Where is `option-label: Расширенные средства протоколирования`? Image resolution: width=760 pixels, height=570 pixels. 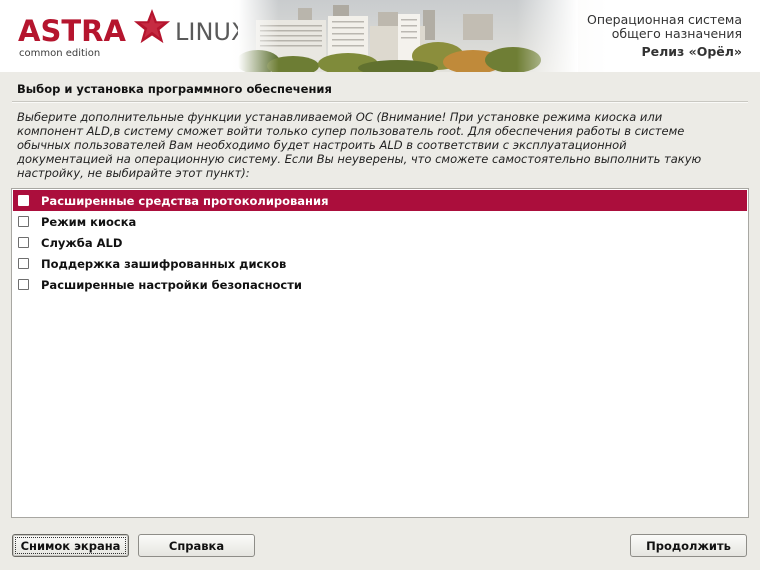
option-label: Расширенные средства протоколирования is located at coordinates (185, 200).